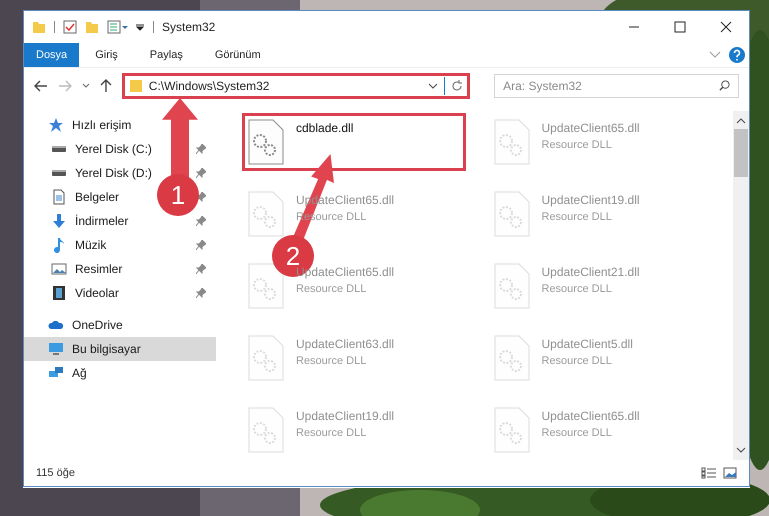 This screenshot has height=516, width=769. Describe the element at coordinates (113, 173) in the screenshot. I see `sidebar-label: Yerel Disk (D:)` at that location.